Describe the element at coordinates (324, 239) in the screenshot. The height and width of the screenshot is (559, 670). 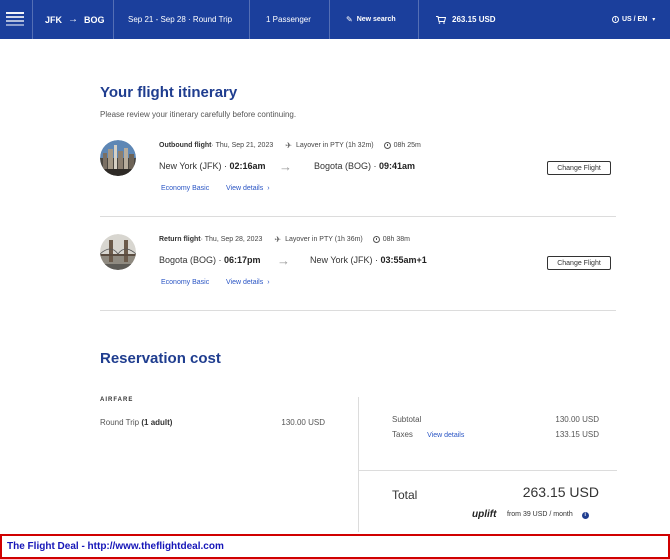
I see `return-layover: Layover in PTY (1h 36m)` at that location.